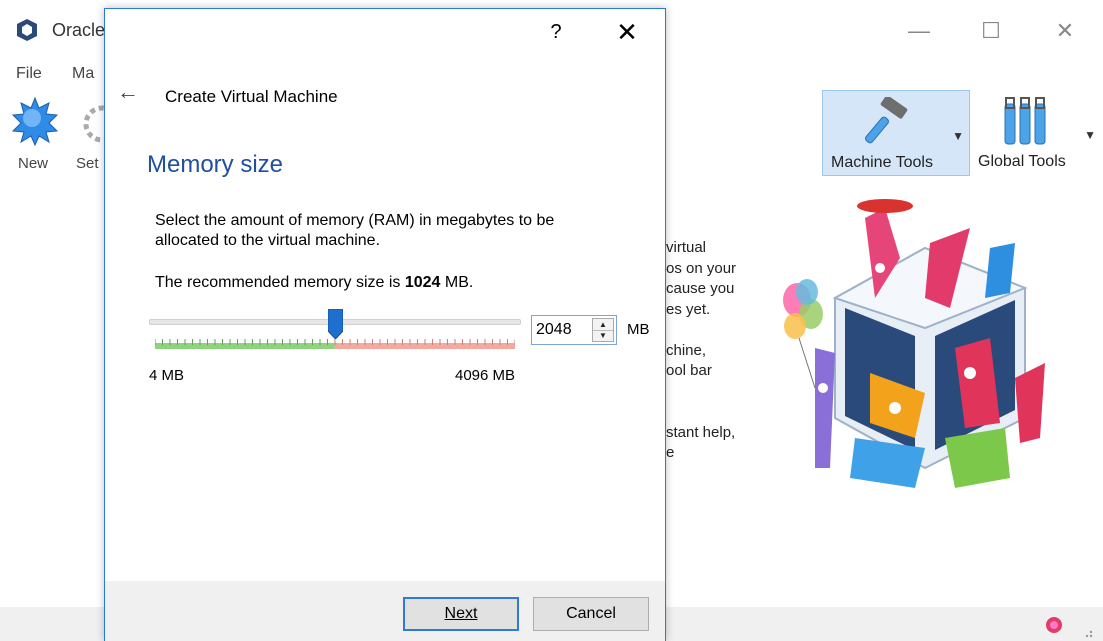 Image resolution: width=1103 pixels, height=641 pixels. I want to click on dialog-close-icon: ✕, so click(627, 32).